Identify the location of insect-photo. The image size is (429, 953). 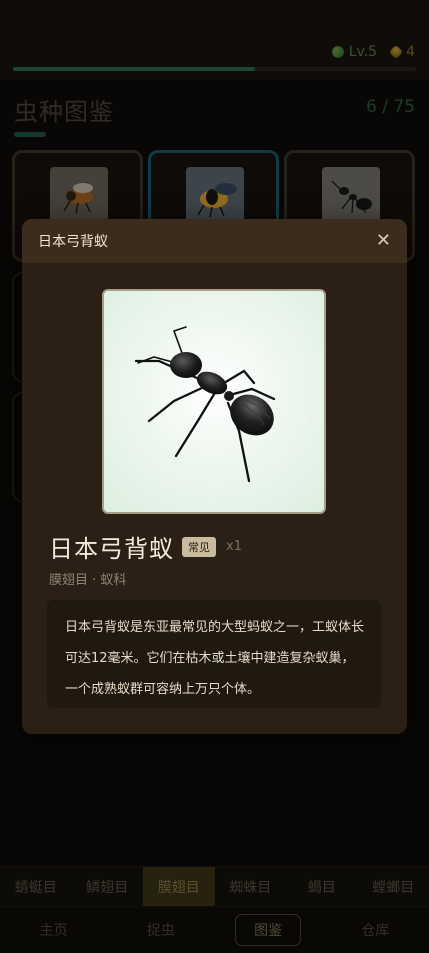
(214, 401).